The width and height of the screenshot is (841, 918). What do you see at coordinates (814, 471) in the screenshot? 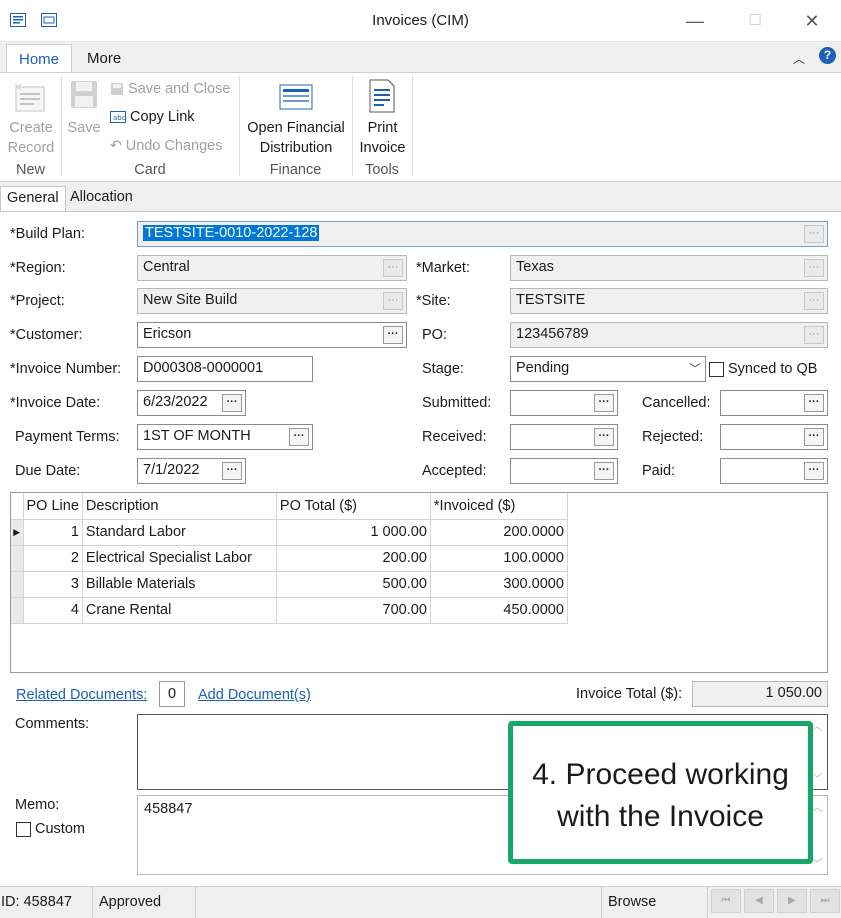
I see `paid-picker-button: ···` at bounding box center [814, 471].